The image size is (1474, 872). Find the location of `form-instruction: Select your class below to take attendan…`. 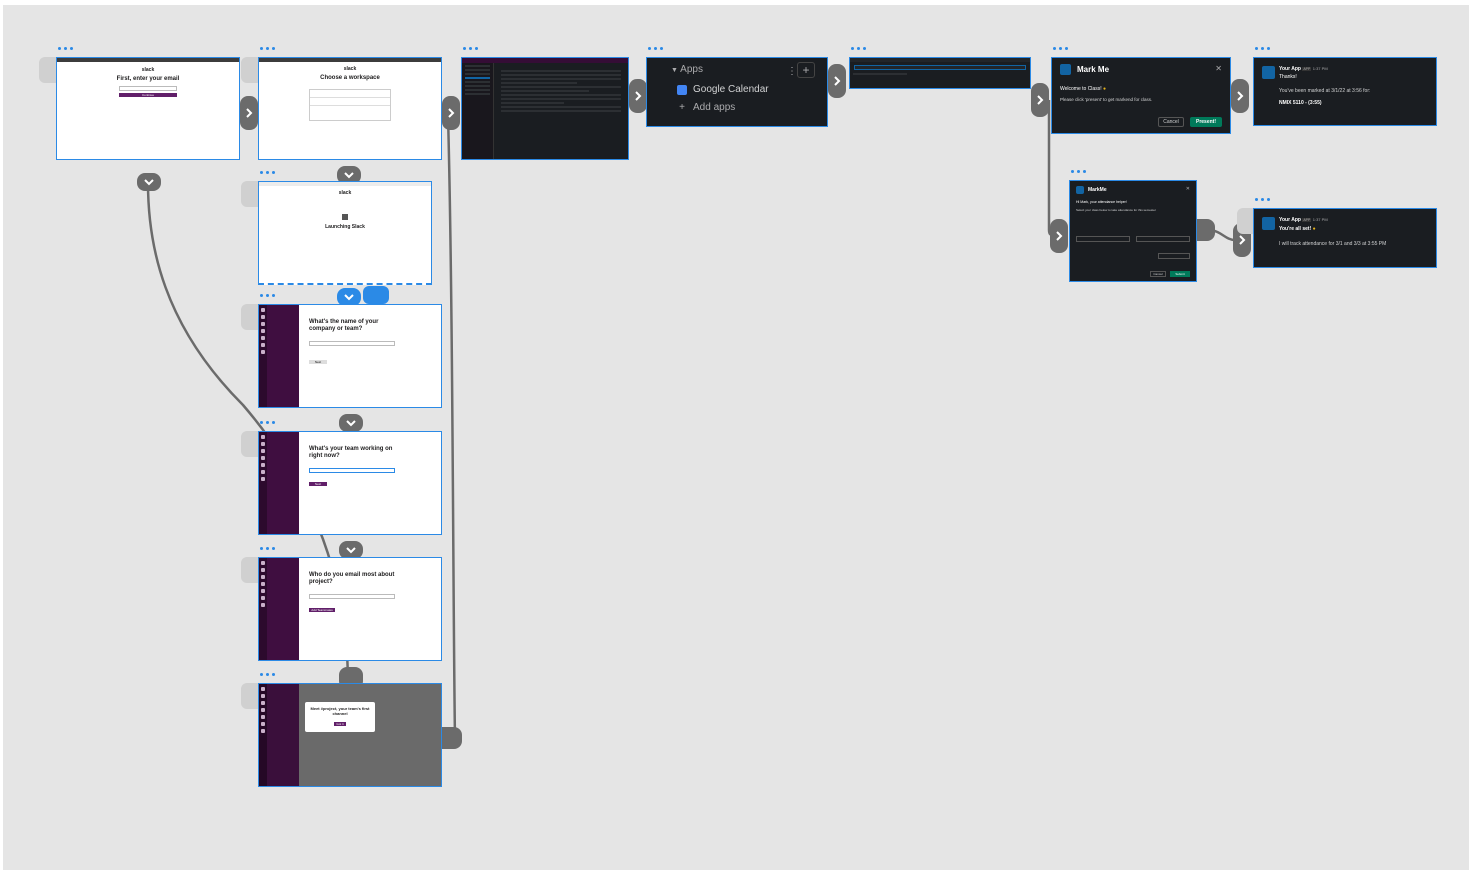

form-instruction: Select your class below to take attendan… is located at coordinates (1116, 210).